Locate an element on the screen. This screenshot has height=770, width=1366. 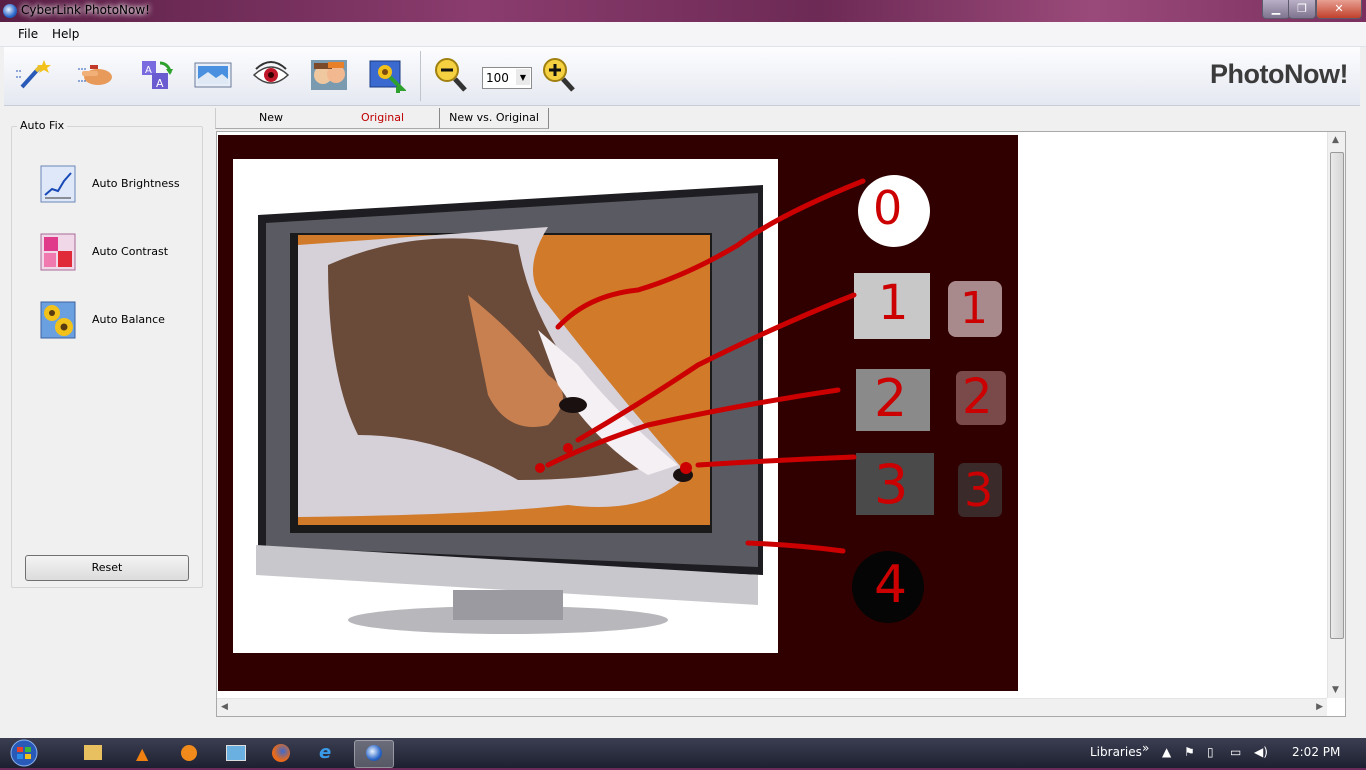
minimize-icon: ▁ is located at coordinates (1276, 8).